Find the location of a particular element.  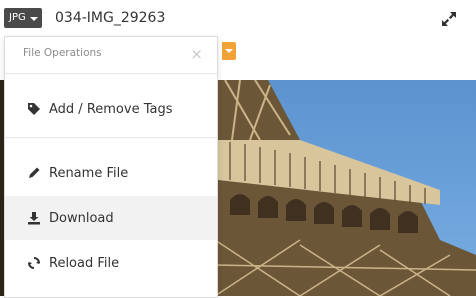

menu-item-add-remove-tags: Add / Remove Tags is located at coordinates (111, 109).